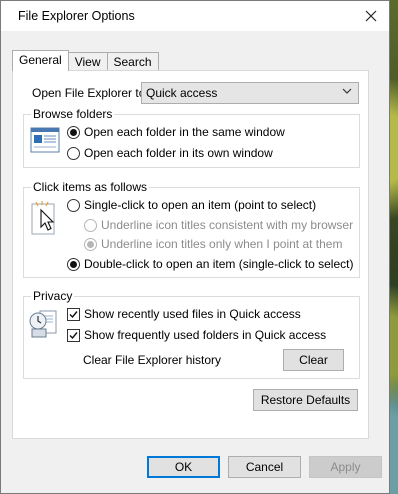 The width and height of the screenshot is (398, 494). I want to click on tab-view: View, so click(87, 61).